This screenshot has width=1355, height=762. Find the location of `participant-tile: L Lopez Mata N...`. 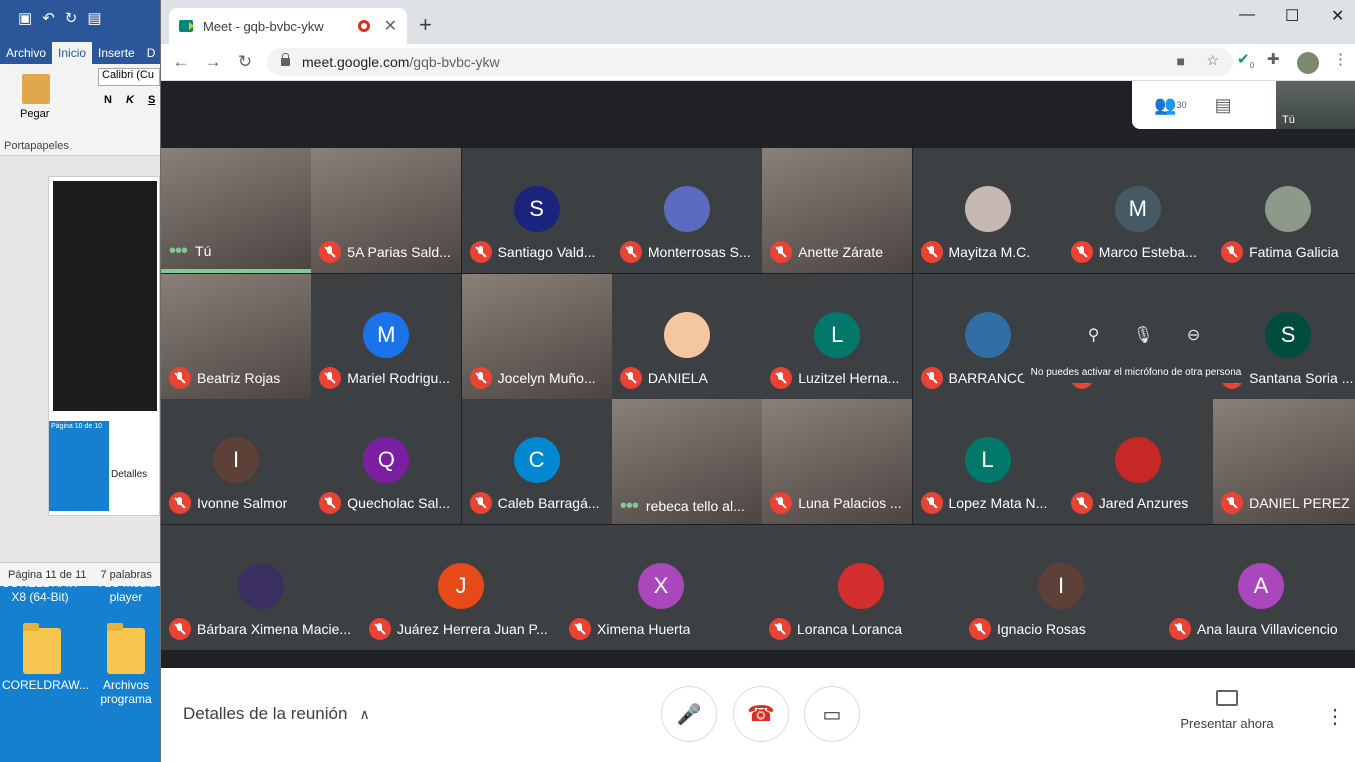

participant-tile: L Lopez Mata N... is located at coordinates (987, 461).